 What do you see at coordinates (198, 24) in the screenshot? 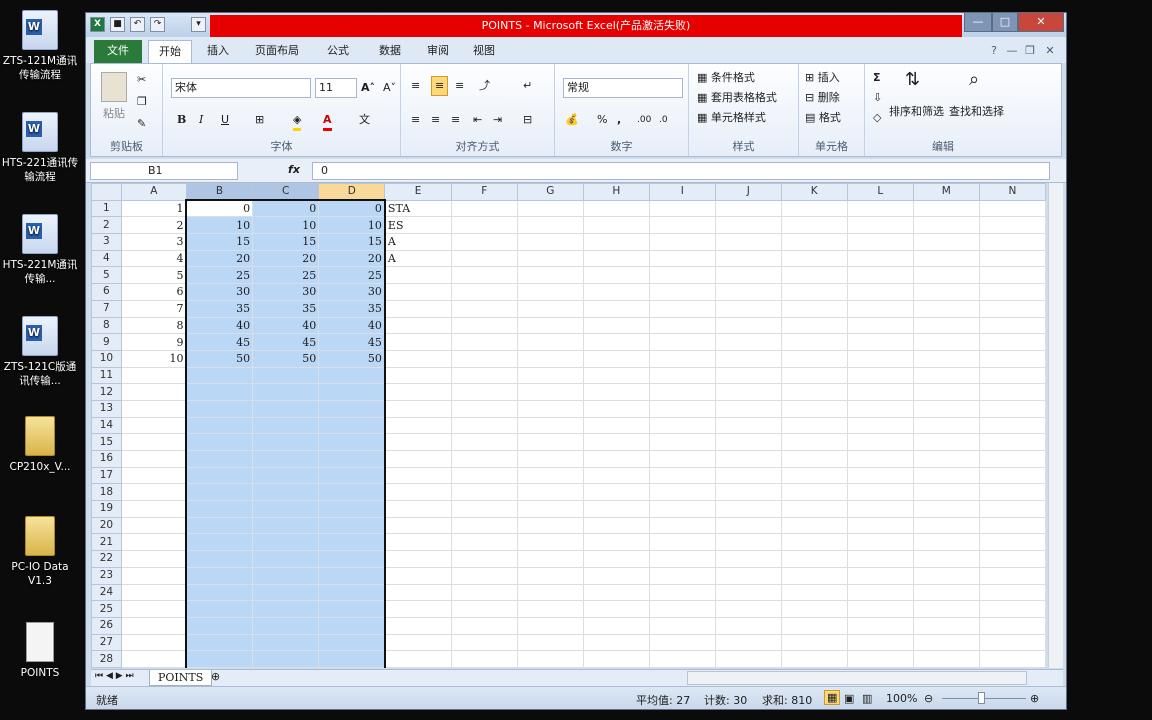
I see `quick-access-dropdown-icon: ▾` at bounding box center [198, 24].